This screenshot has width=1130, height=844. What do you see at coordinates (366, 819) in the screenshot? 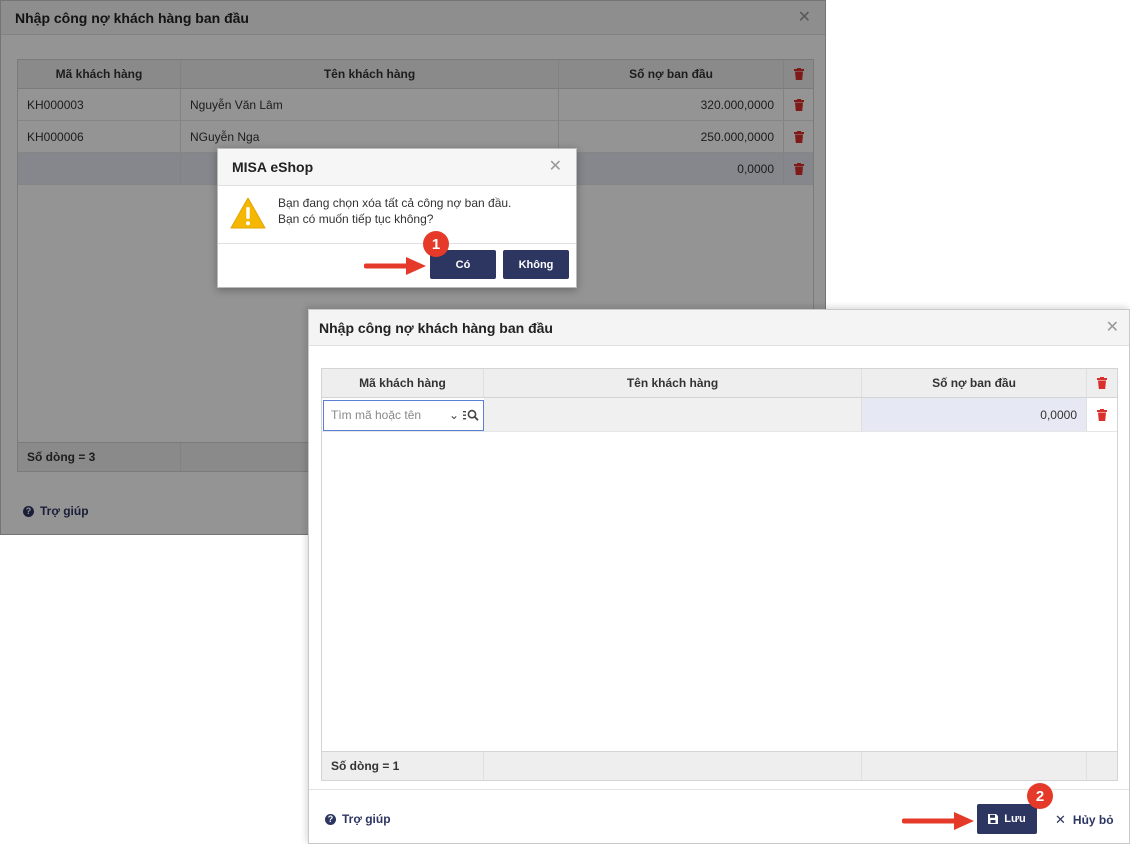
I see `help-label: Trợ giúp` at bounding box center [366, 819].